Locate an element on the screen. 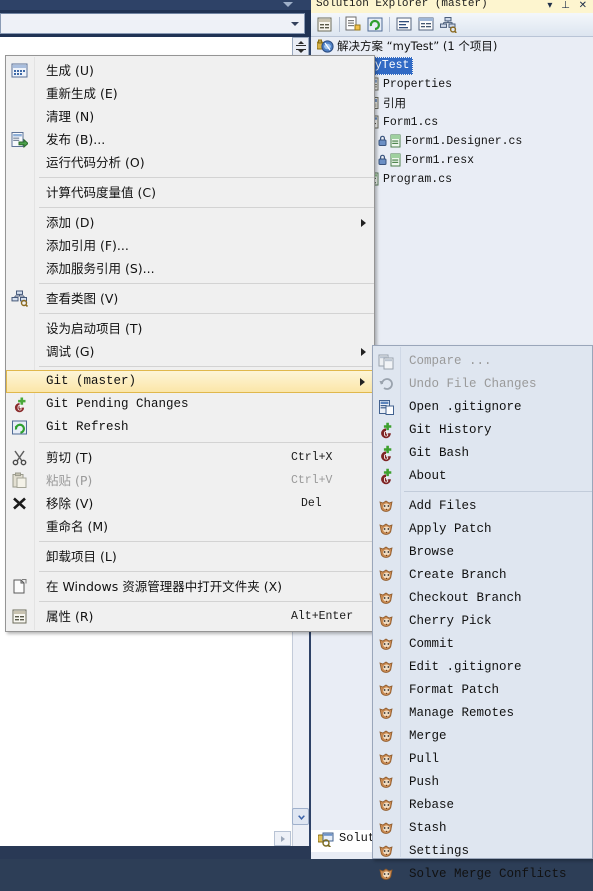 The width and height of the screenshot is (593, 891). git-menu-item-about: G About is located at coordinates (482, 476).